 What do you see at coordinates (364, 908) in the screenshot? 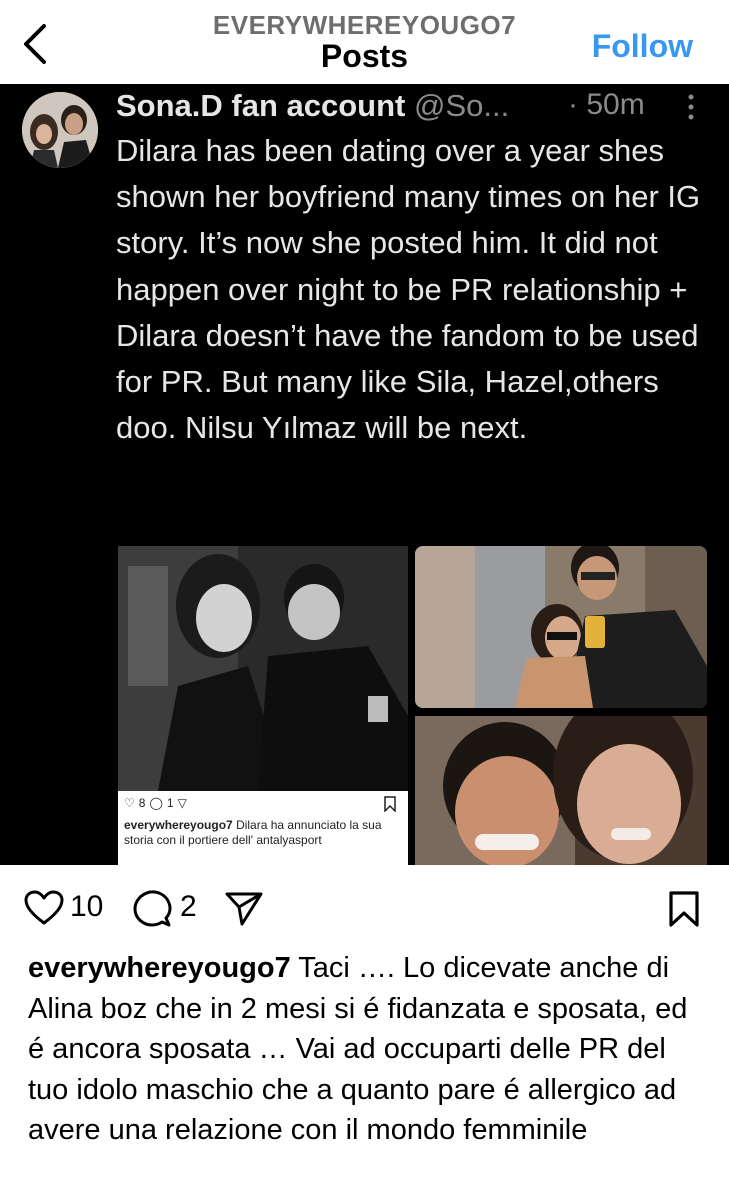
I see `action-bar: 10 2` at bounding box center [364, 908].